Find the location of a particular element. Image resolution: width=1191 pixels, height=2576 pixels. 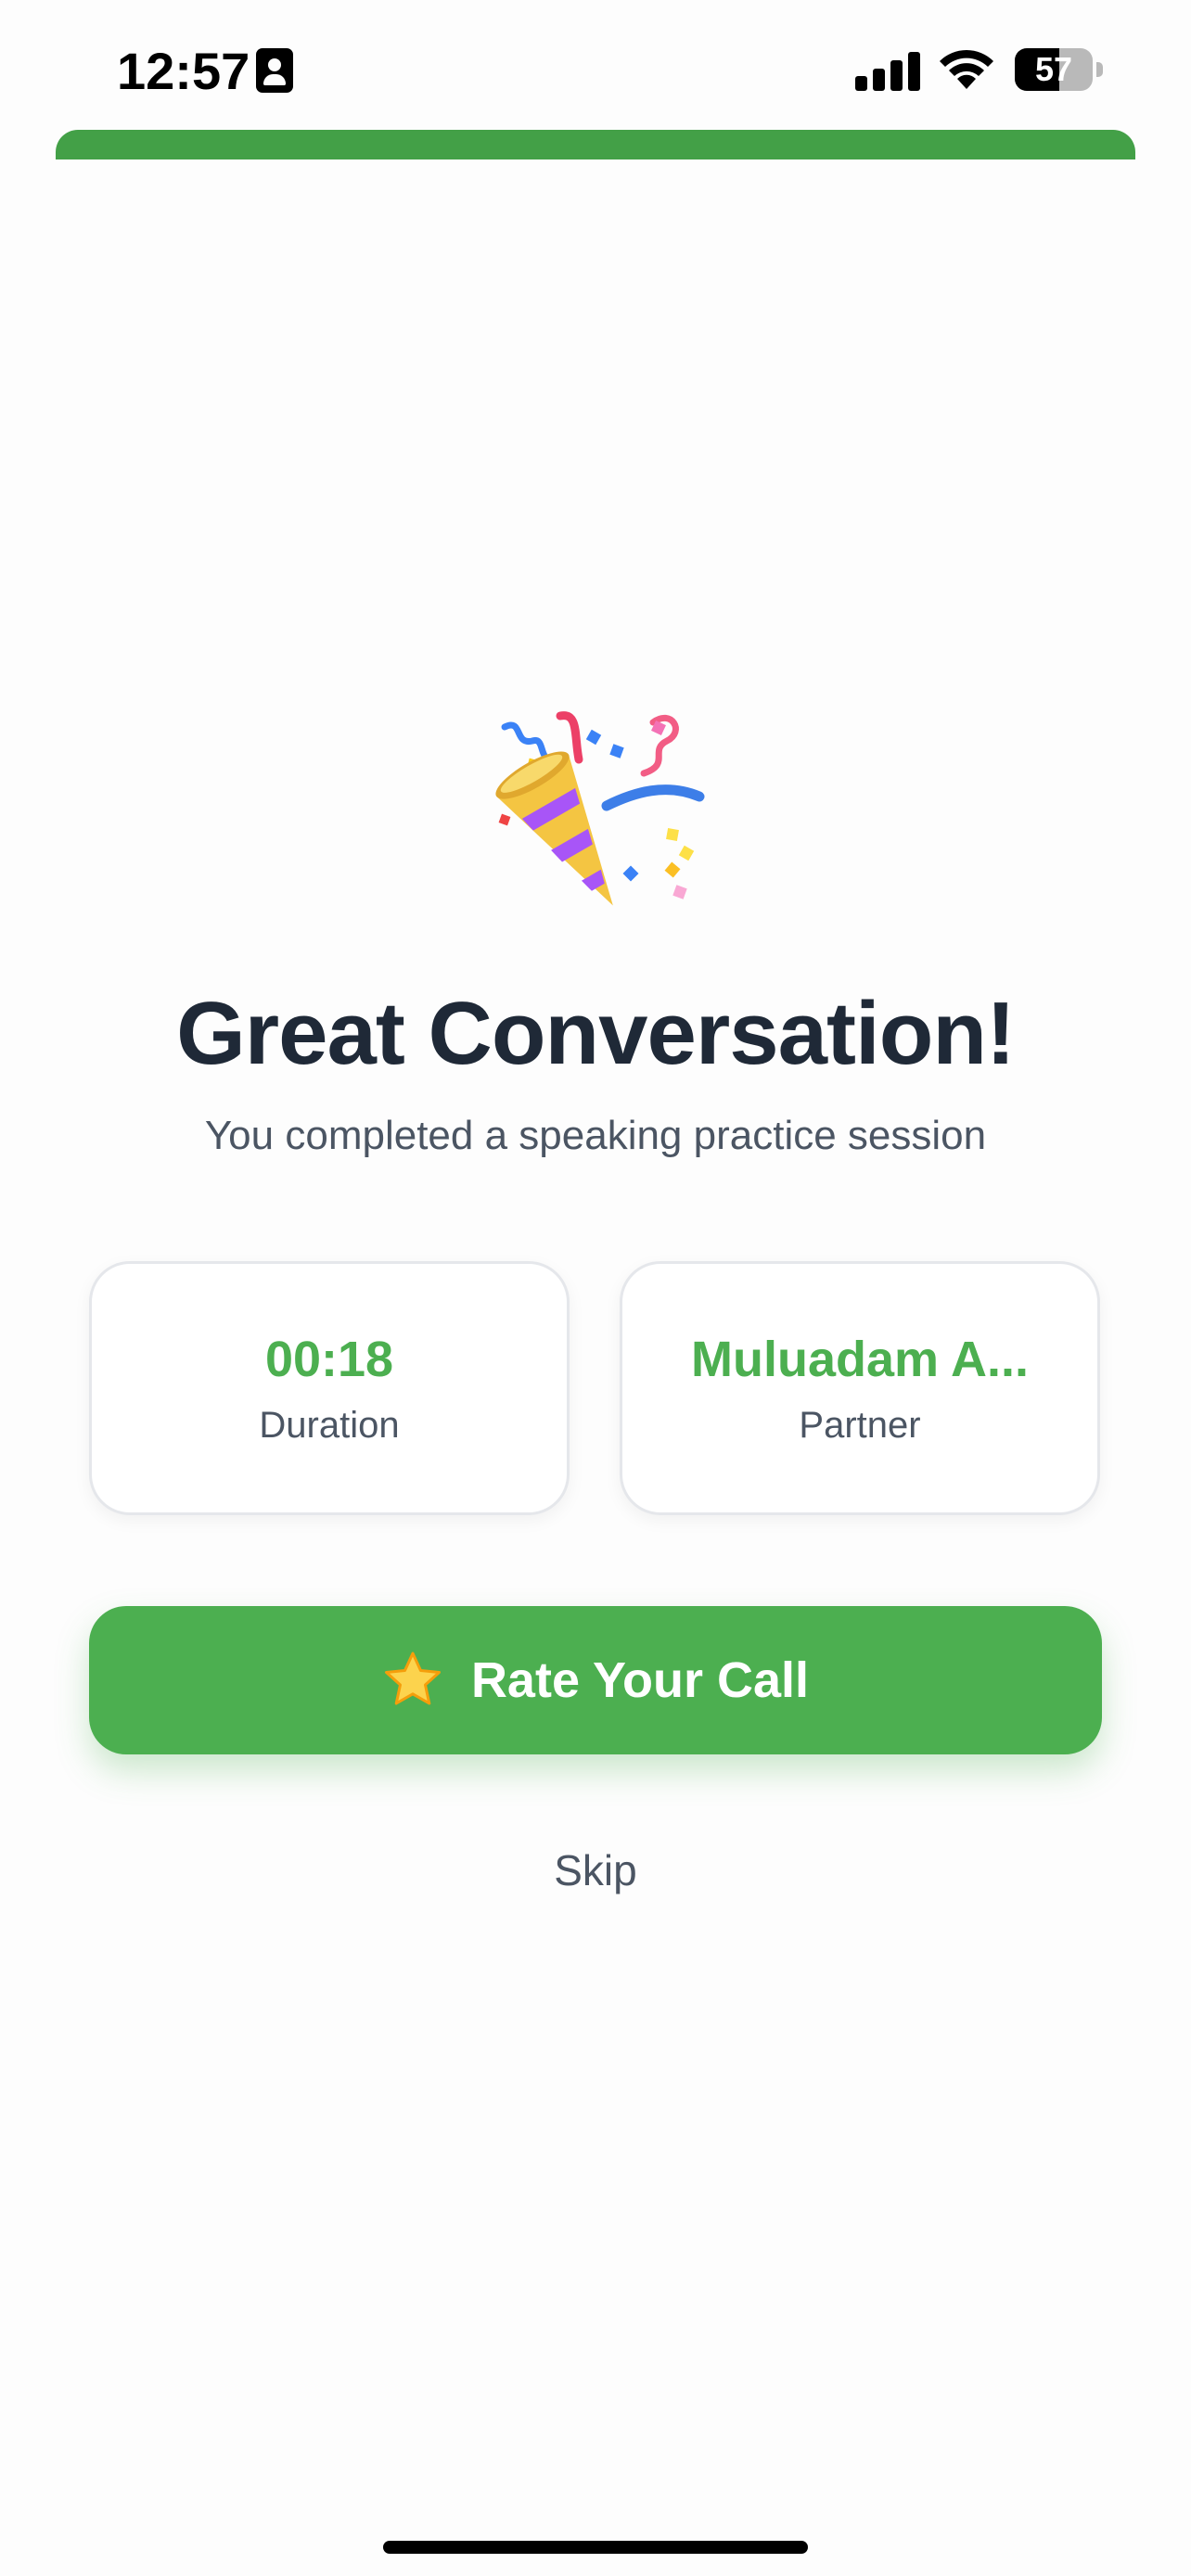

session-progress-bar is located at coordinates (595, 145).